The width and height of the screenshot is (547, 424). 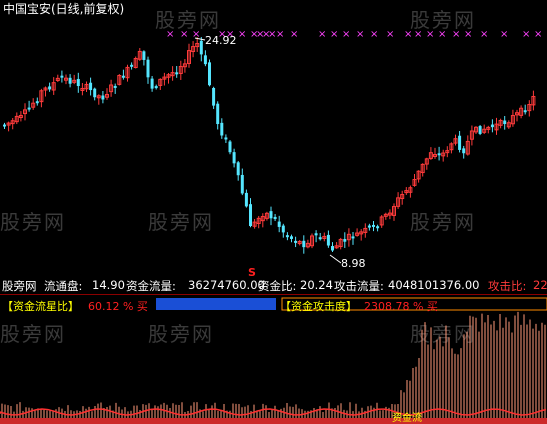 I want to click on attack-ratio-value: 22, so click(x=540, y=285).